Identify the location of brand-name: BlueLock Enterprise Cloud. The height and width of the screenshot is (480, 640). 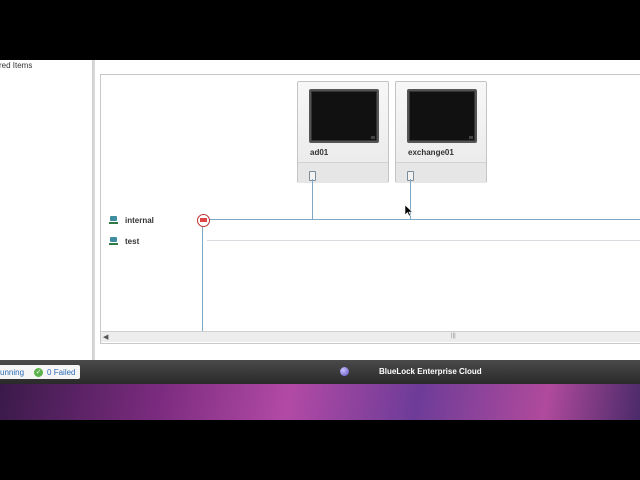
(430, 371).